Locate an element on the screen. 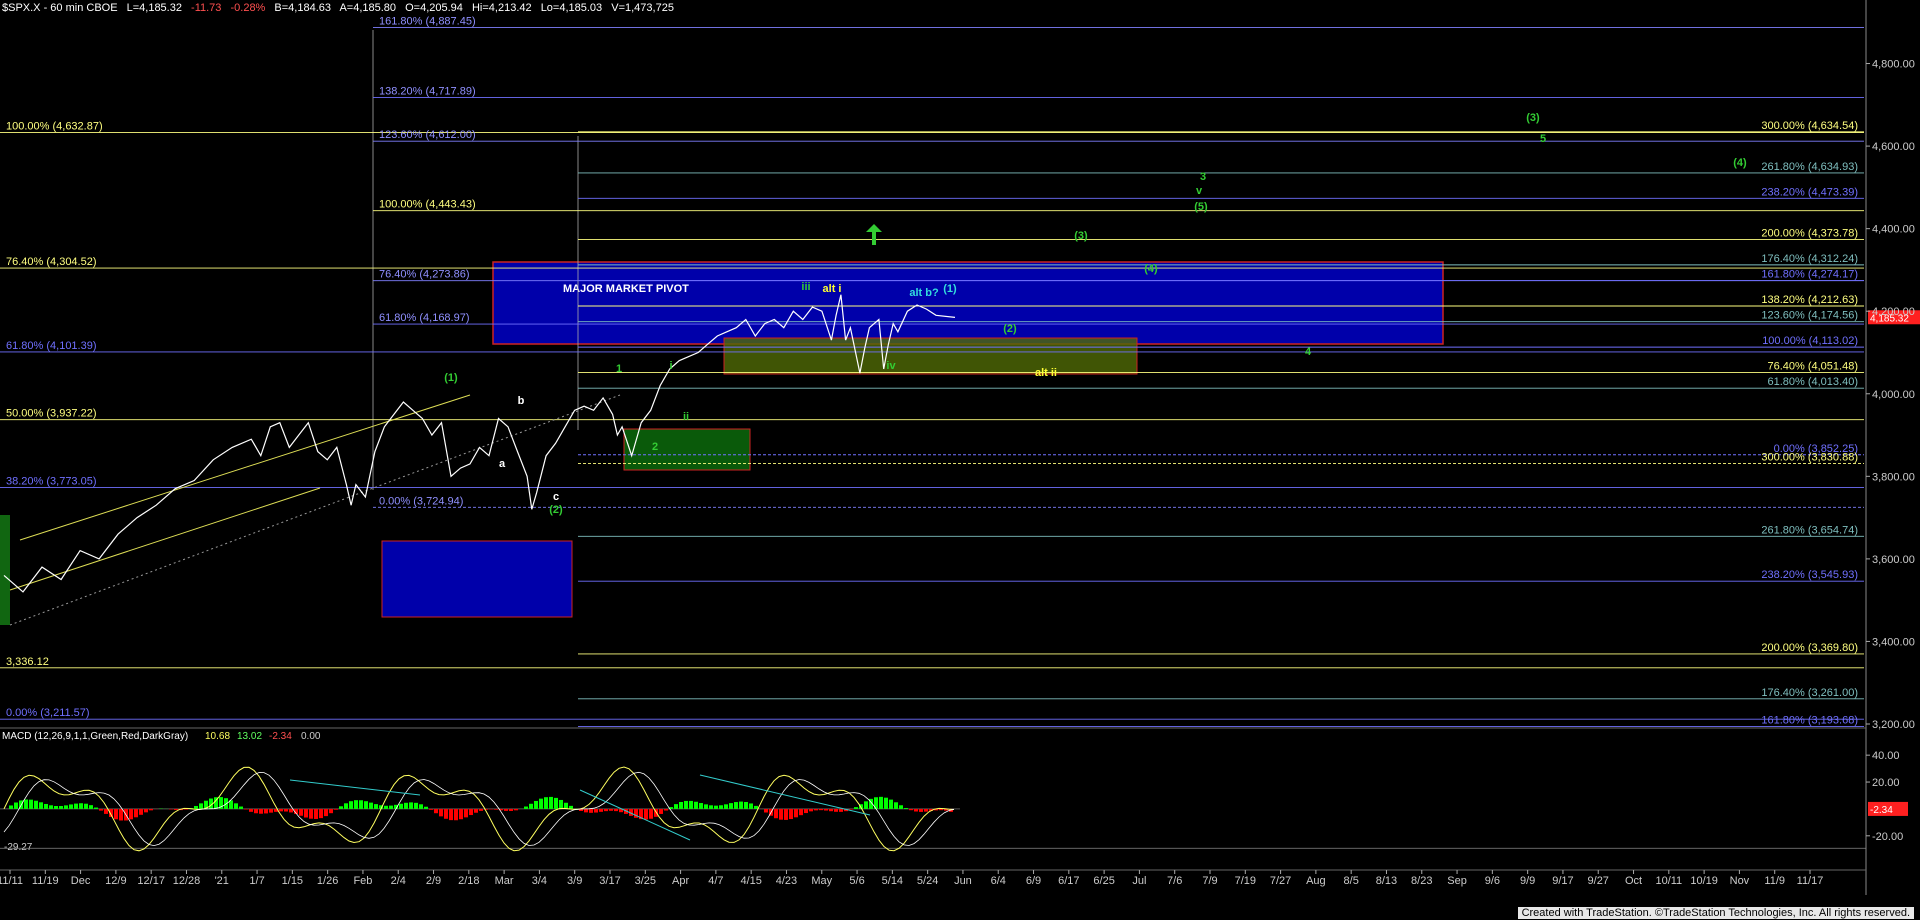  macd-value: -2.34 is located at coordinates (280, 736).